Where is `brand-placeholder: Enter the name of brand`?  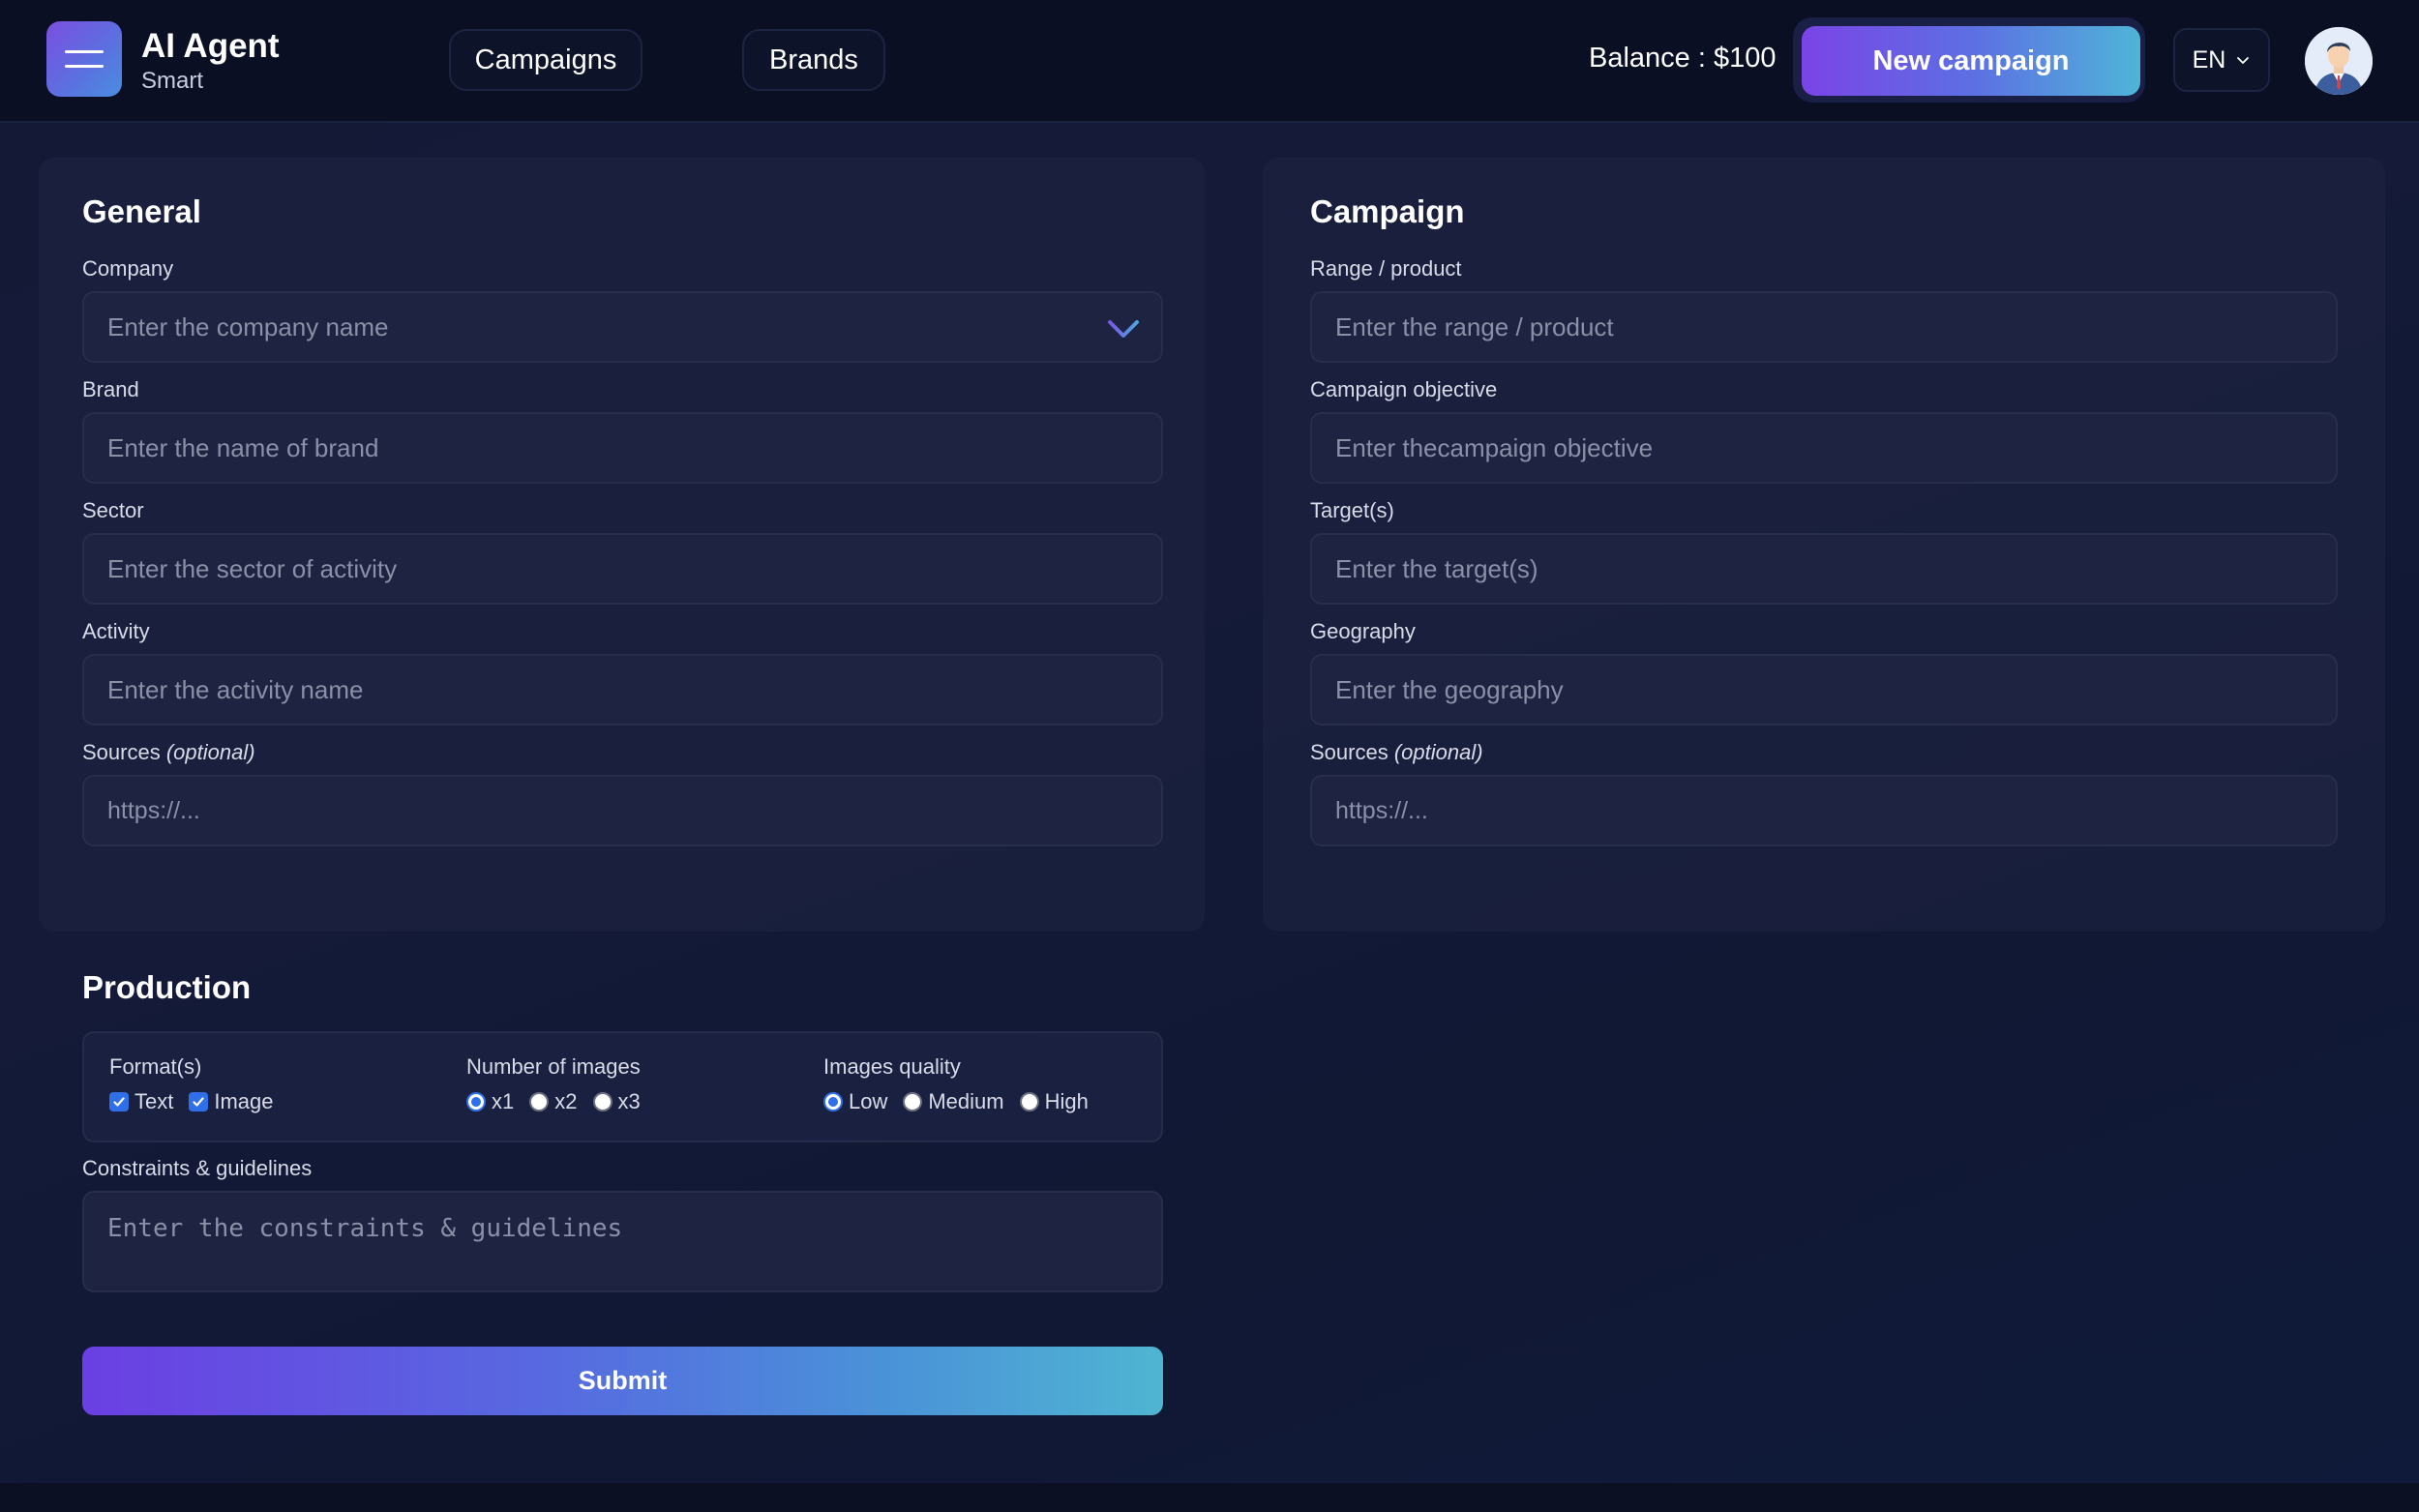
brand-placeholder: Enter the name of brand is located at coordinates (243, 447).